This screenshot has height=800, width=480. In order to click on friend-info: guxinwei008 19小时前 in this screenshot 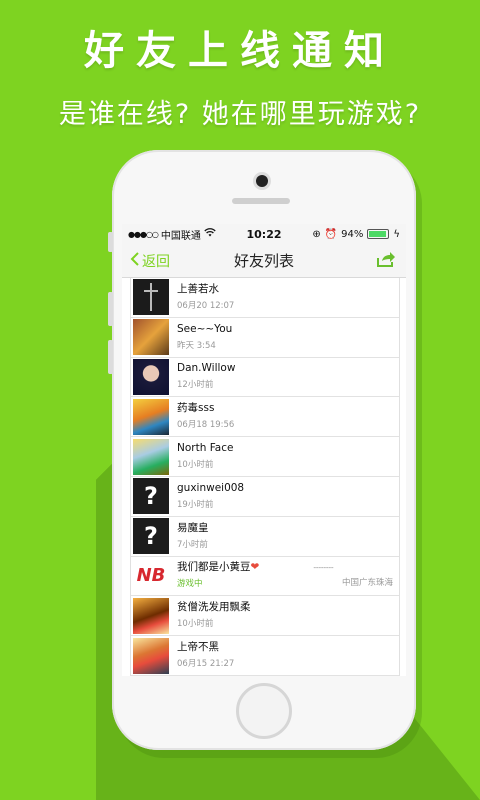, I will do `click(288, 496)`.